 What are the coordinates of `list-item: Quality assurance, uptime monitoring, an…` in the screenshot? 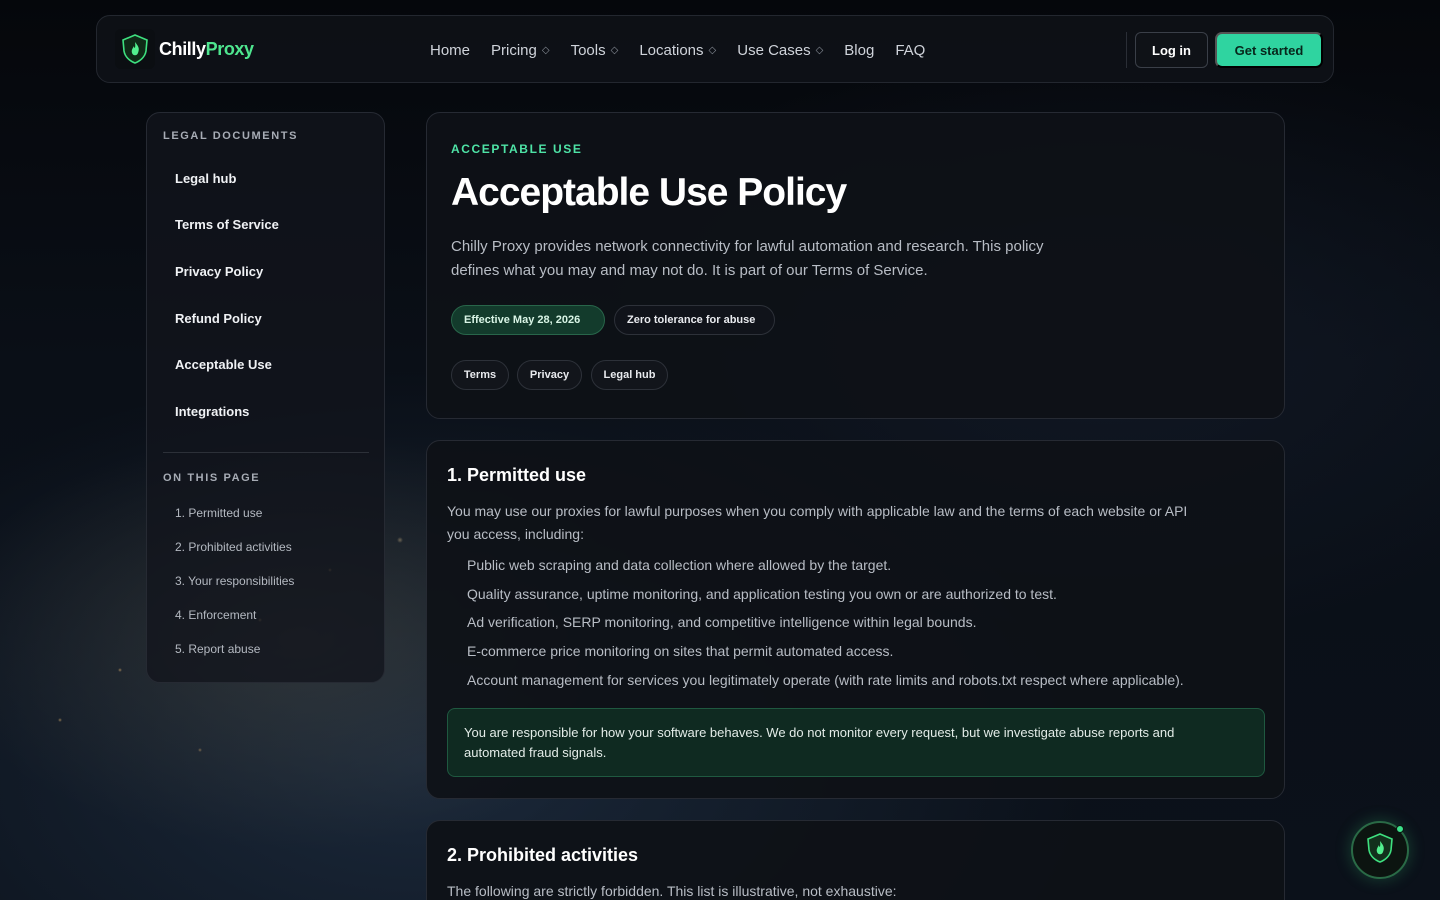 It's located at (762, 594).